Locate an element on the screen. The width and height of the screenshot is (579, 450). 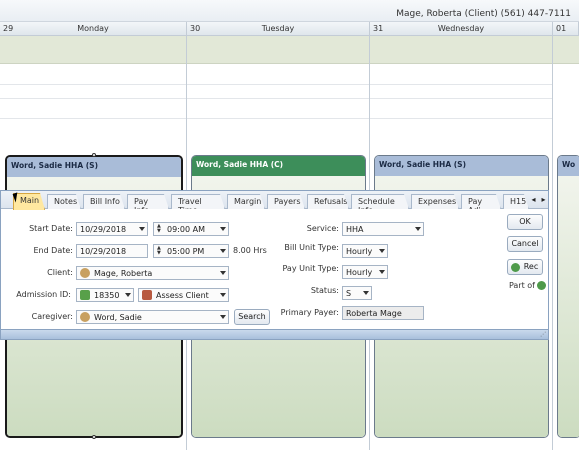
tab-refusals: Refusals is located at coordinates (328, 201).